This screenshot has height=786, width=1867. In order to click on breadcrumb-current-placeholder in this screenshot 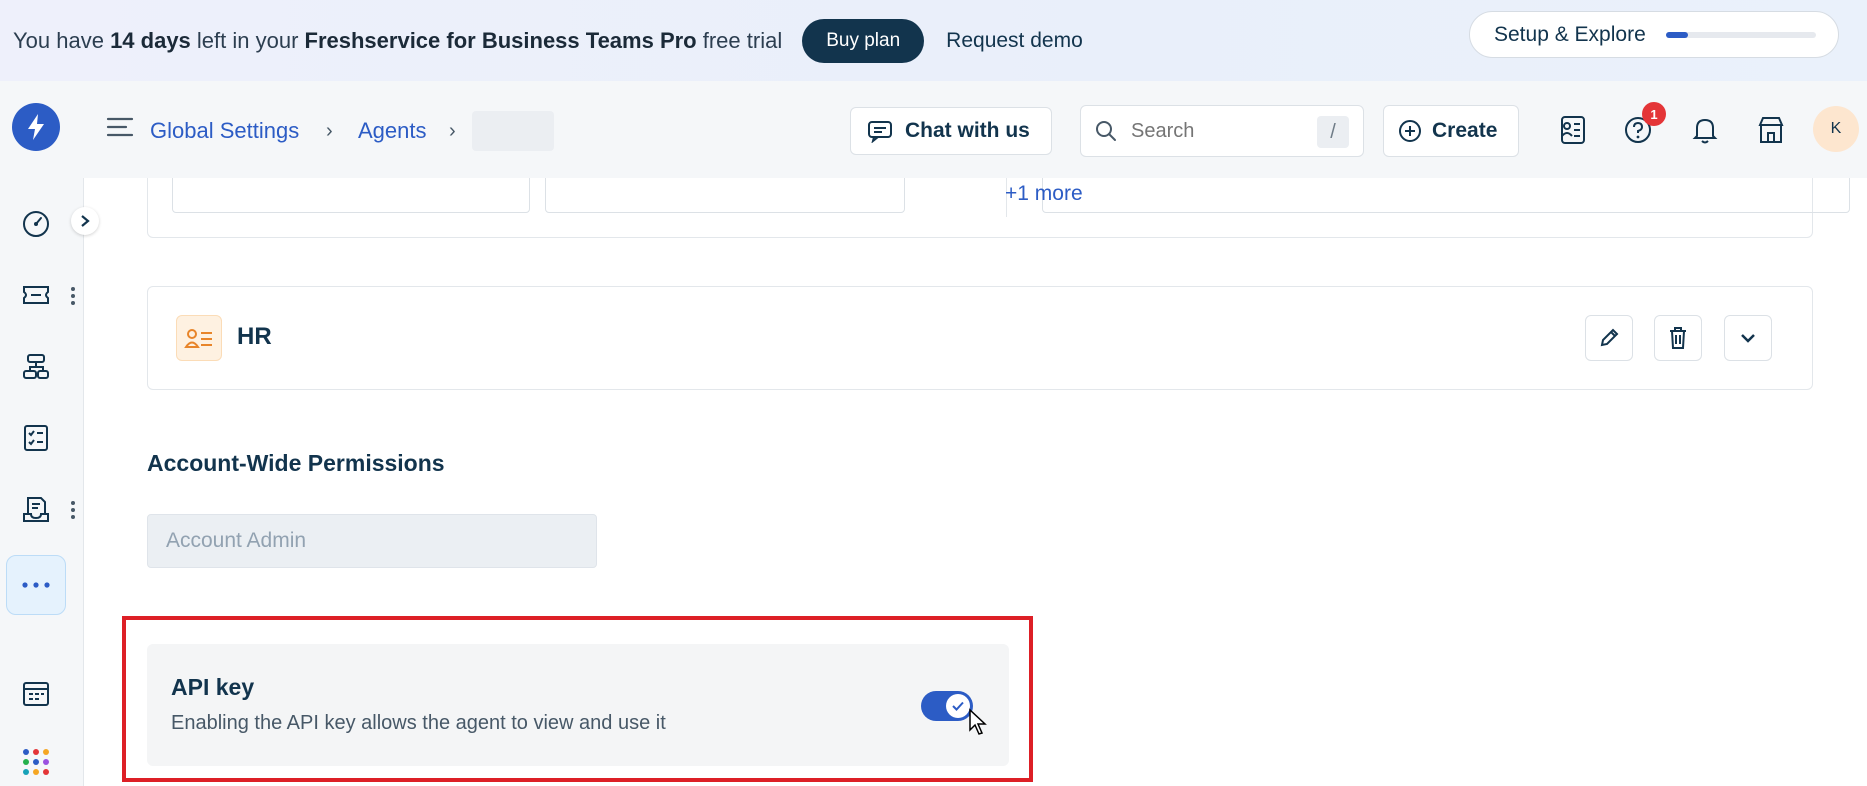, I will do `click(513, 131)`.